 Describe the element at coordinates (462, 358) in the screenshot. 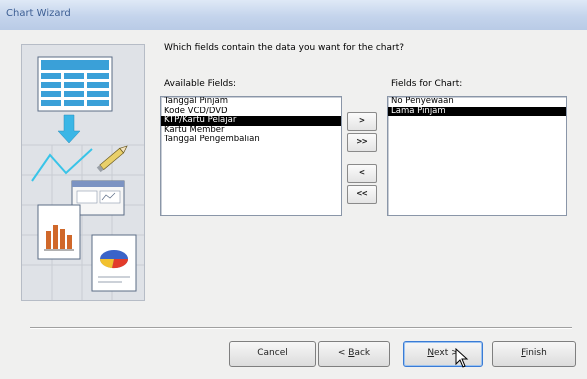

I see `mouse-pointer-icon` at that location.